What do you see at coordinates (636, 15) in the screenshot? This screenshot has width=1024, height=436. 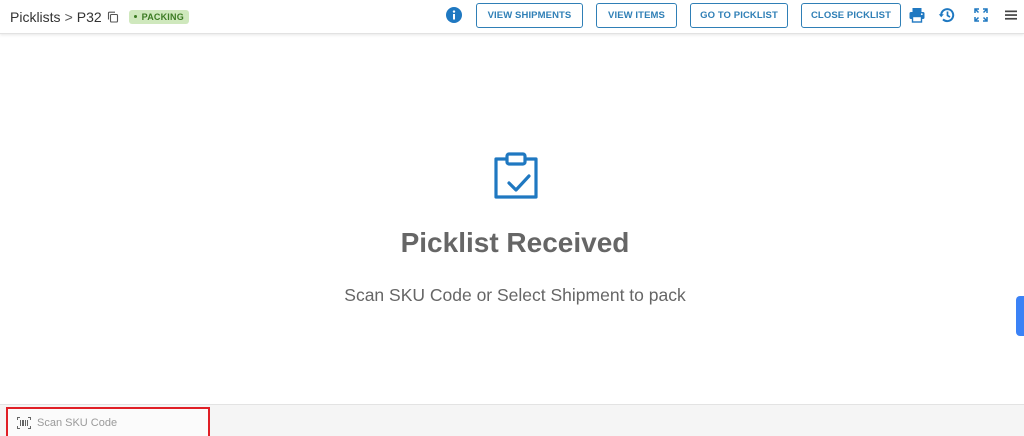 I see `view-items-button: VIEW ITEMS` at bounding box center [636, 15].